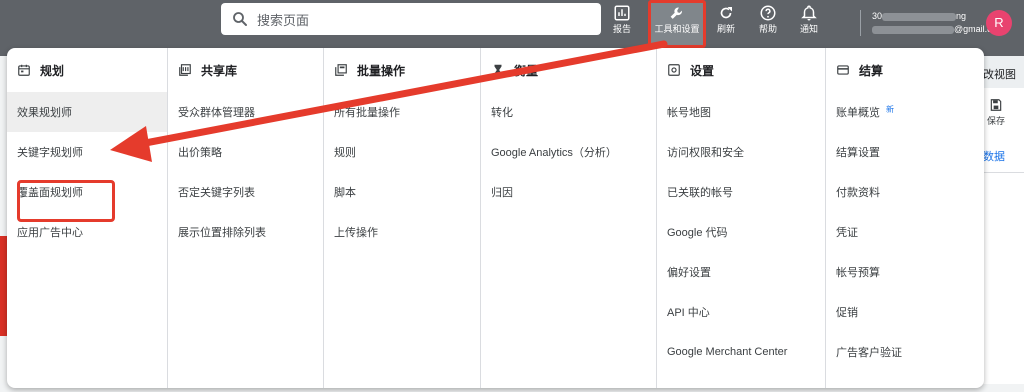 The image size is (1024, 392). I want to click on keyword-planner-highlight, so click(66, 201).